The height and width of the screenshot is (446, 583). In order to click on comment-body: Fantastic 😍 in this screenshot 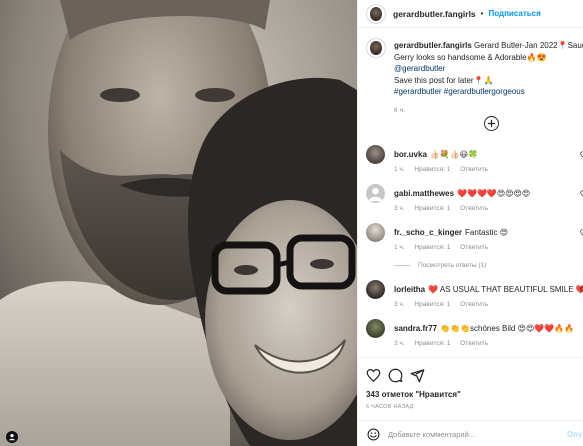, I will do `click(487, 232)`.